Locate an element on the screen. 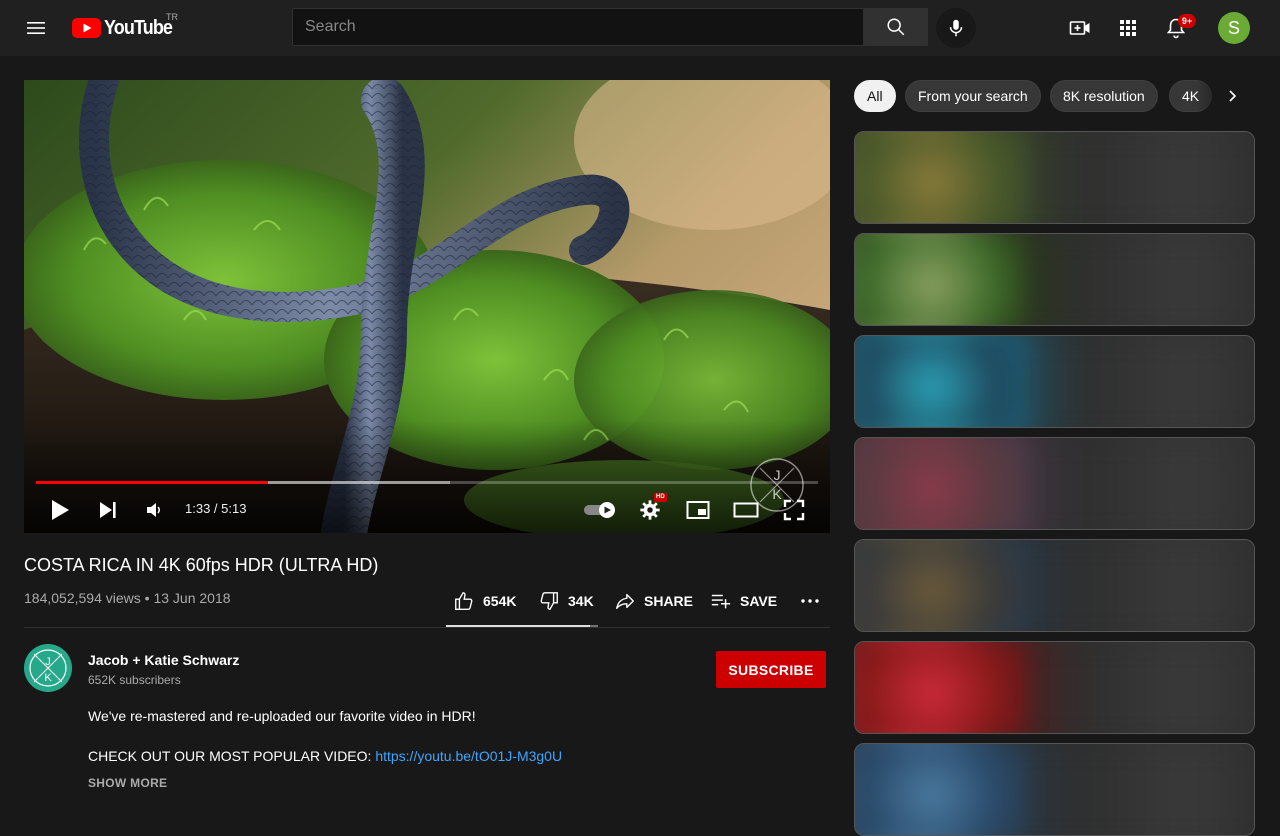 This screenshot has height=836, width=1280. youtube-logo: YouTube is located at coordinates (126, 28).